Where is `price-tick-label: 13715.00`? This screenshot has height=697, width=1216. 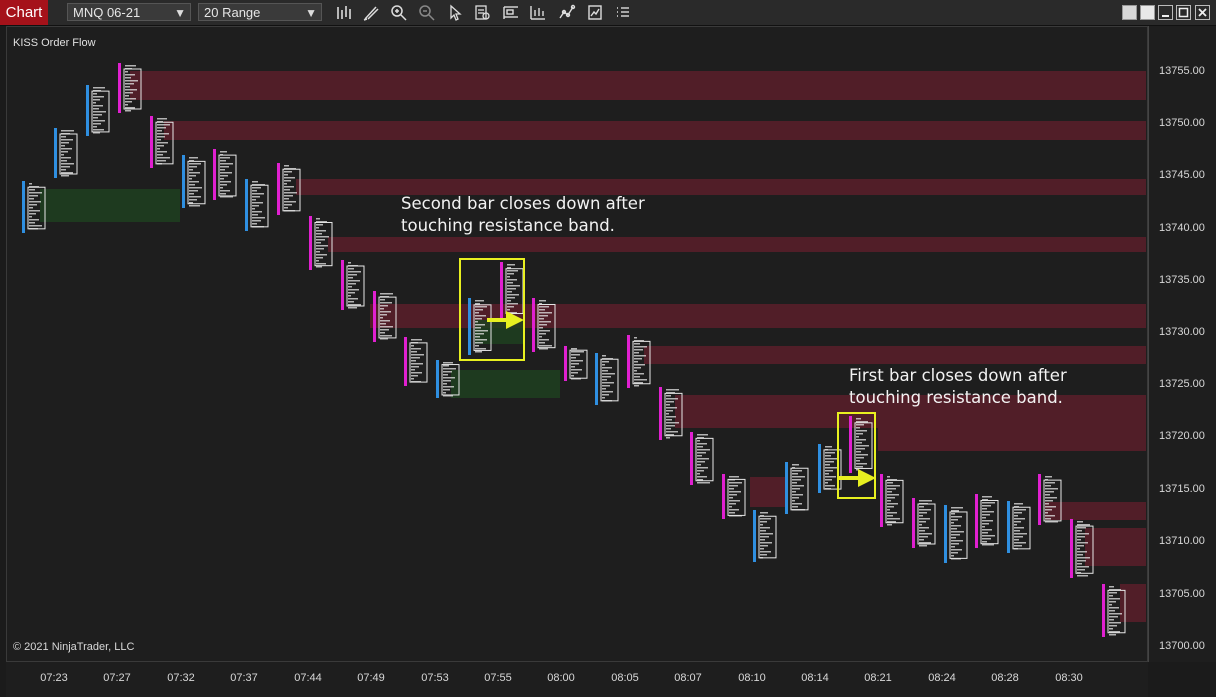 price-tick-label: 13715.00 is located at coordinates (1182, 489).